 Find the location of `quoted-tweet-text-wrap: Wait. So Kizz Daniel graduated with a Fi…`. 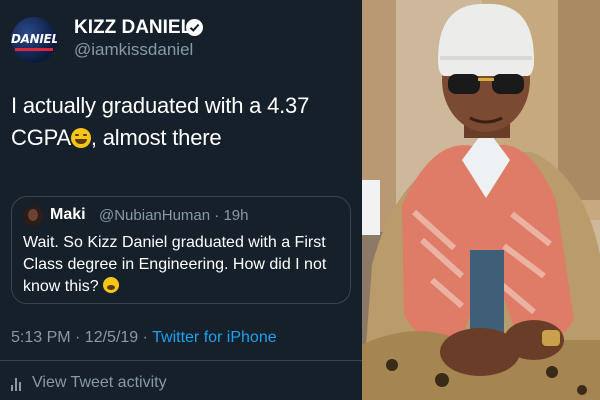

quoted-tweet-text-wrap: Wait. So Kizz Daniel graduated with a Fi… is located at coordinates (183, 265).